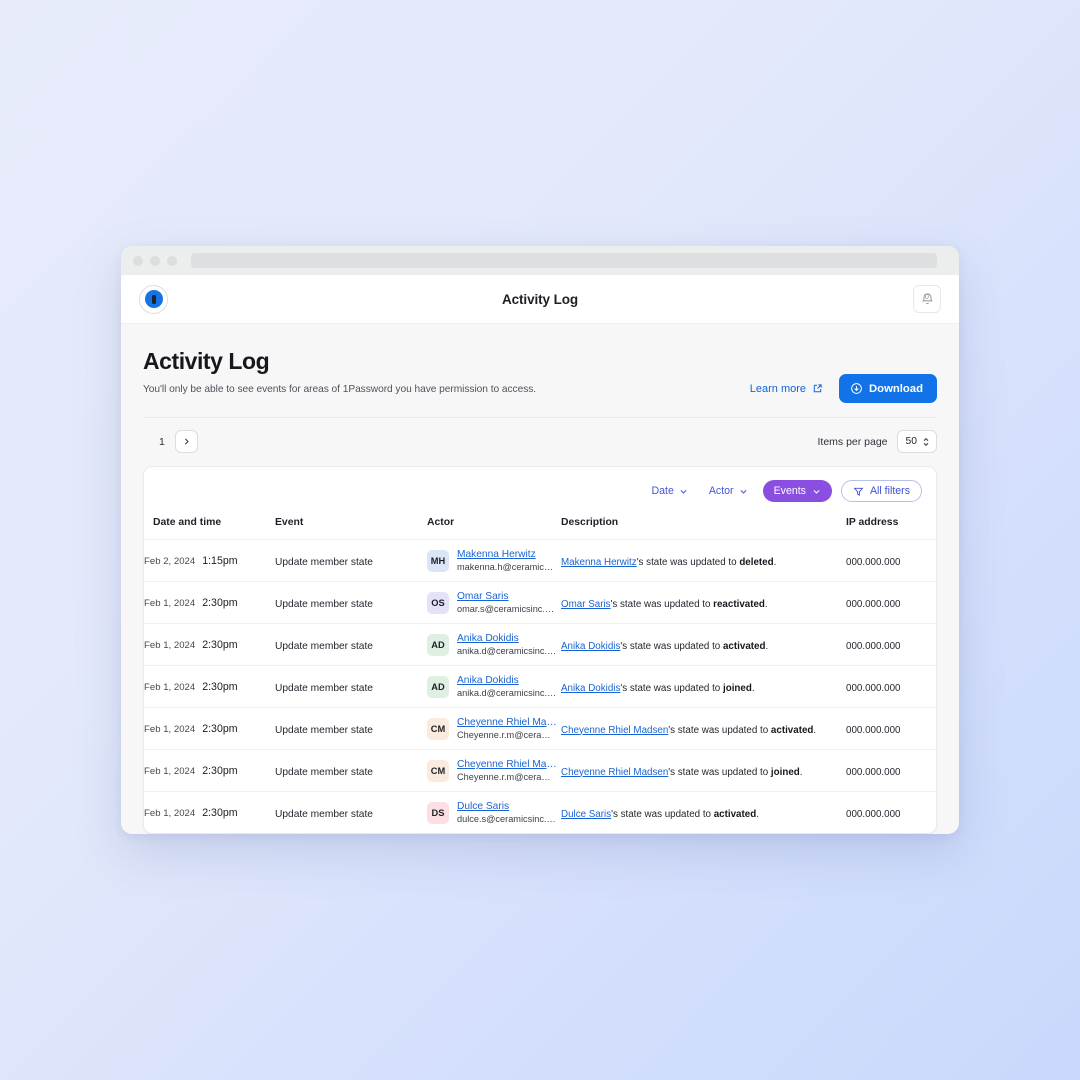  What do you see at coordinates (786, 389) in the screenshot?
I see `learn-more-link: Learn more` at bounding box center [786, 389].